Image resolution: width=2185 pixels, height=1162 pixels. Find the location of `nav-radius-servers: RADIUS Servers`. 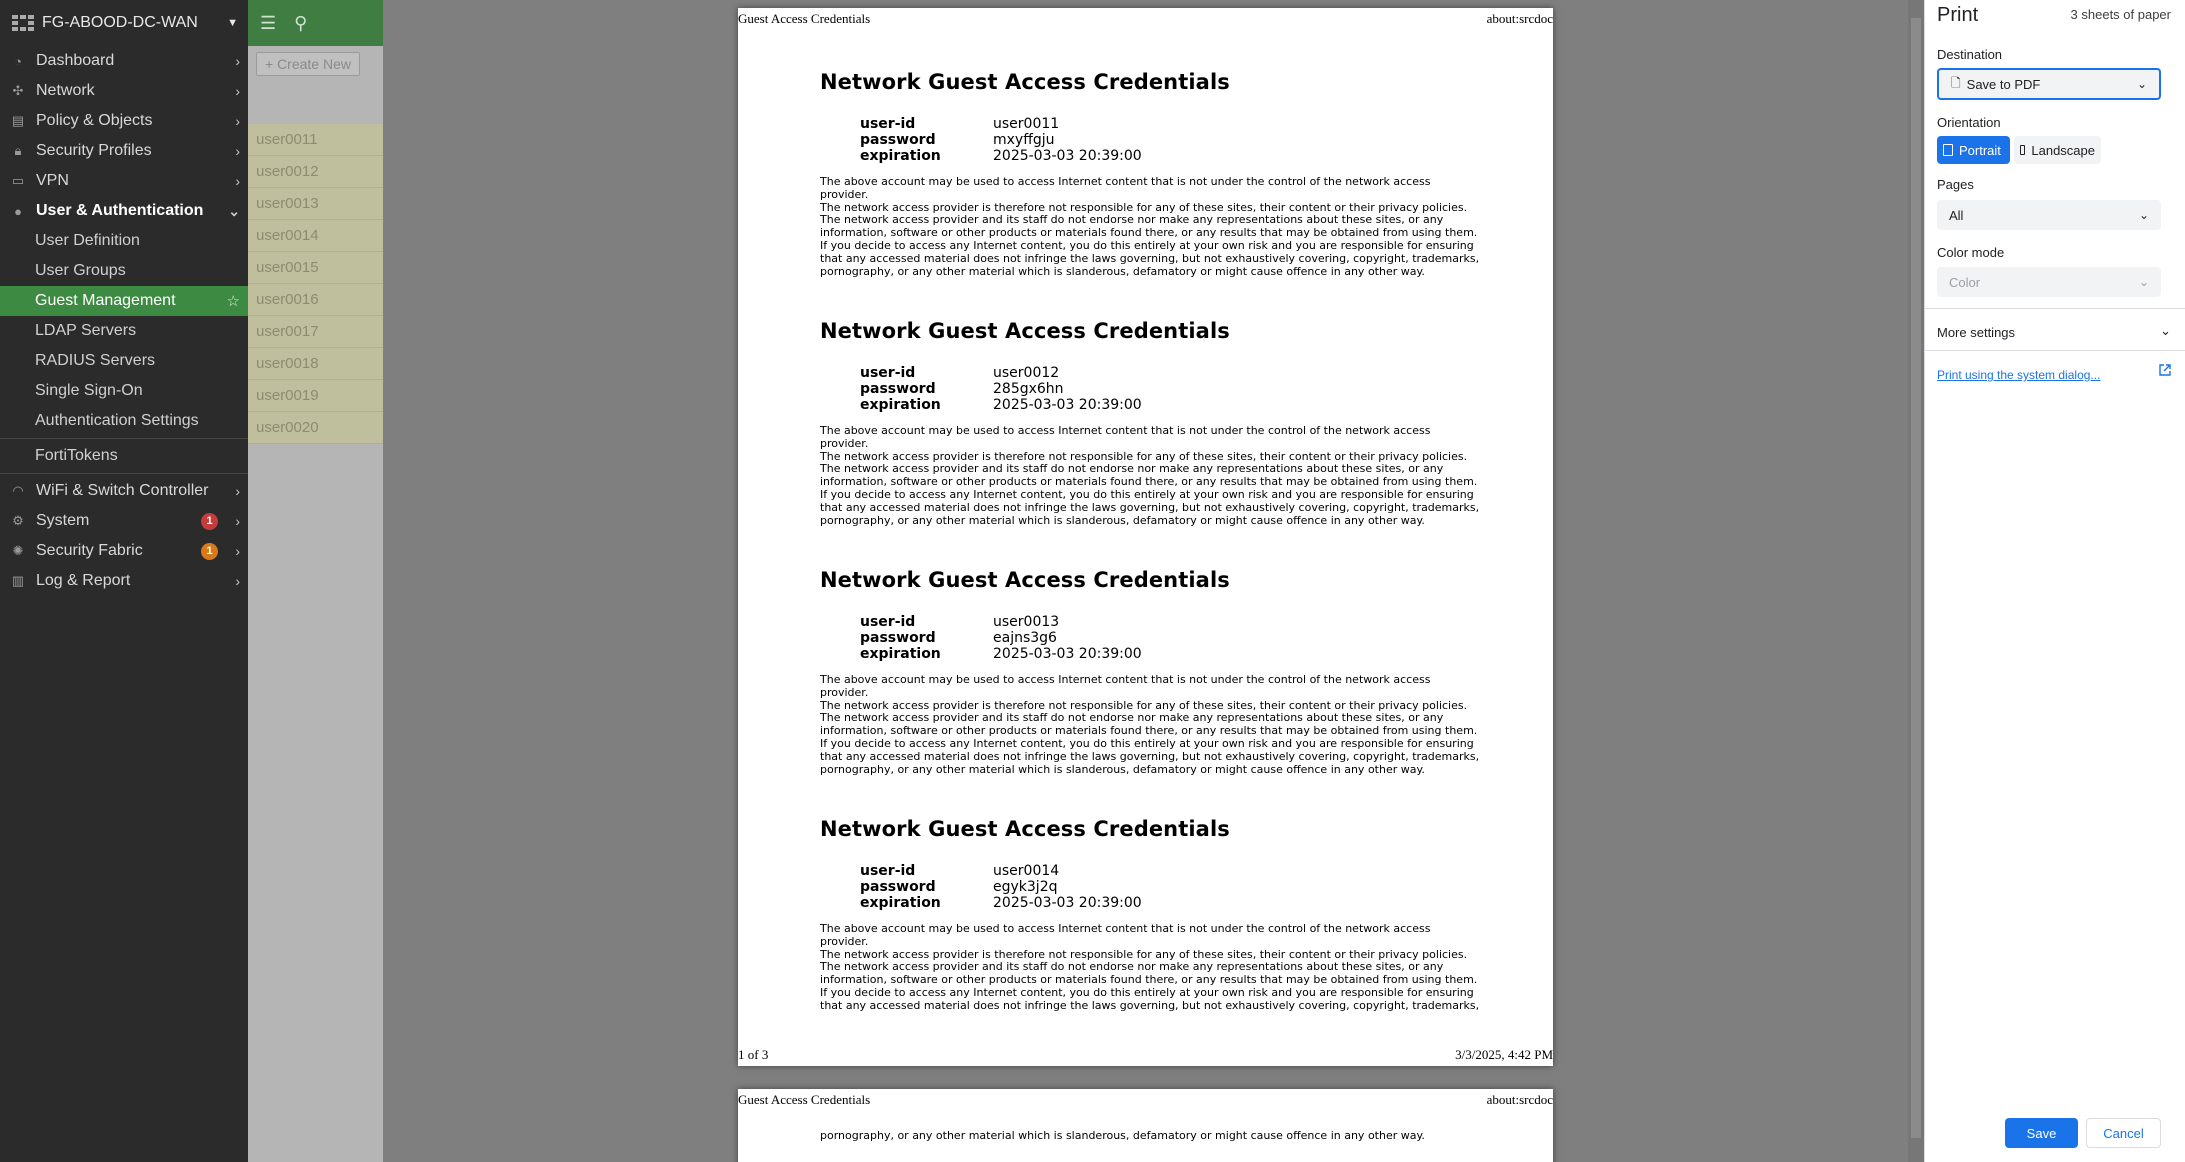

nav-radius-servers: RADIUS Servers is located at coordinates (124, 361).